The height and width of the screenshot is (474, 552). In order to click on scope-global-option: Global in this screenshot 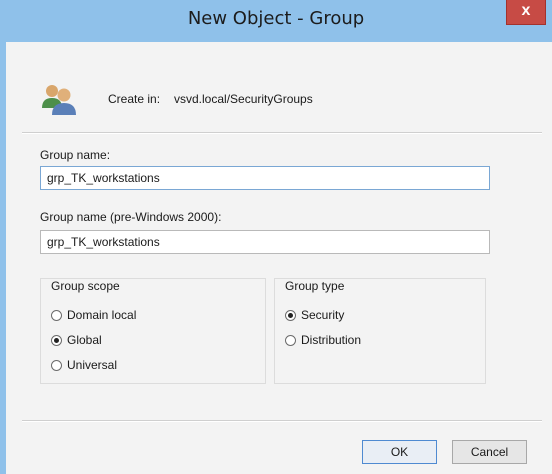, I will do `click(76, 340)`.